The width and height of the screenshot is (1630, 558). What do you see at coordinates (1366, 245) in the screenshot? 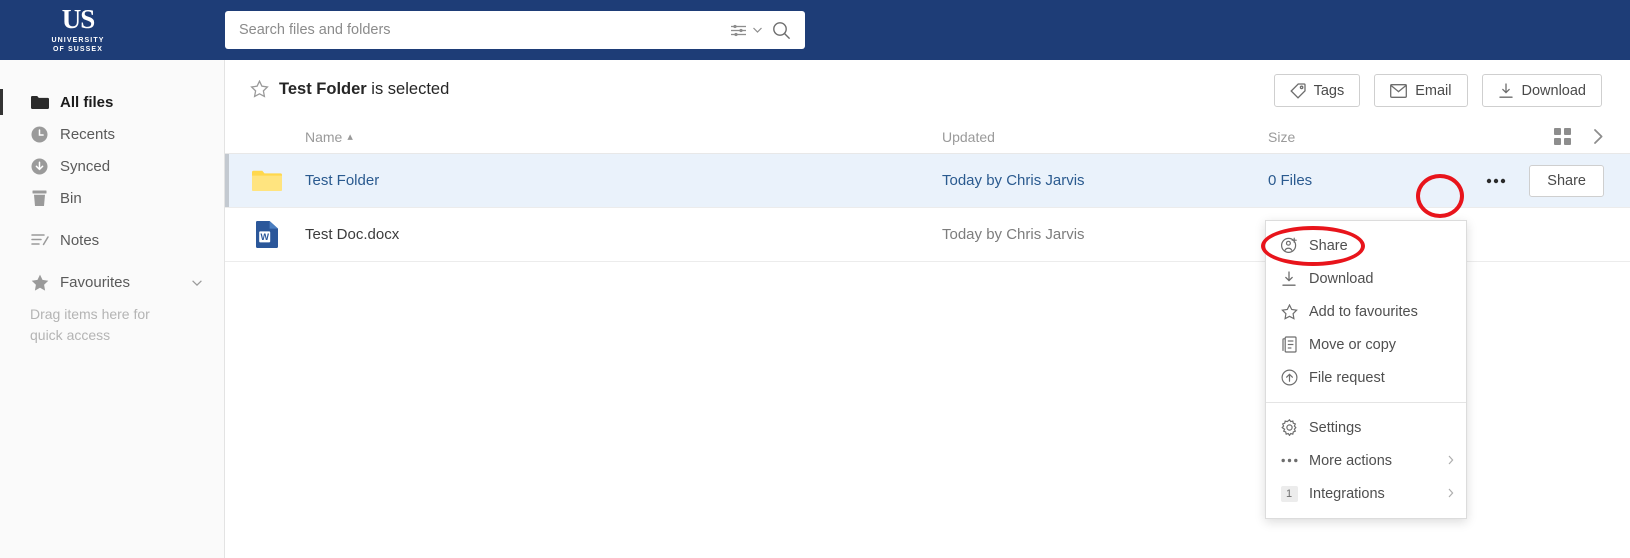
I see `menu-item-share: Share` at bounding box center [1366, 245].